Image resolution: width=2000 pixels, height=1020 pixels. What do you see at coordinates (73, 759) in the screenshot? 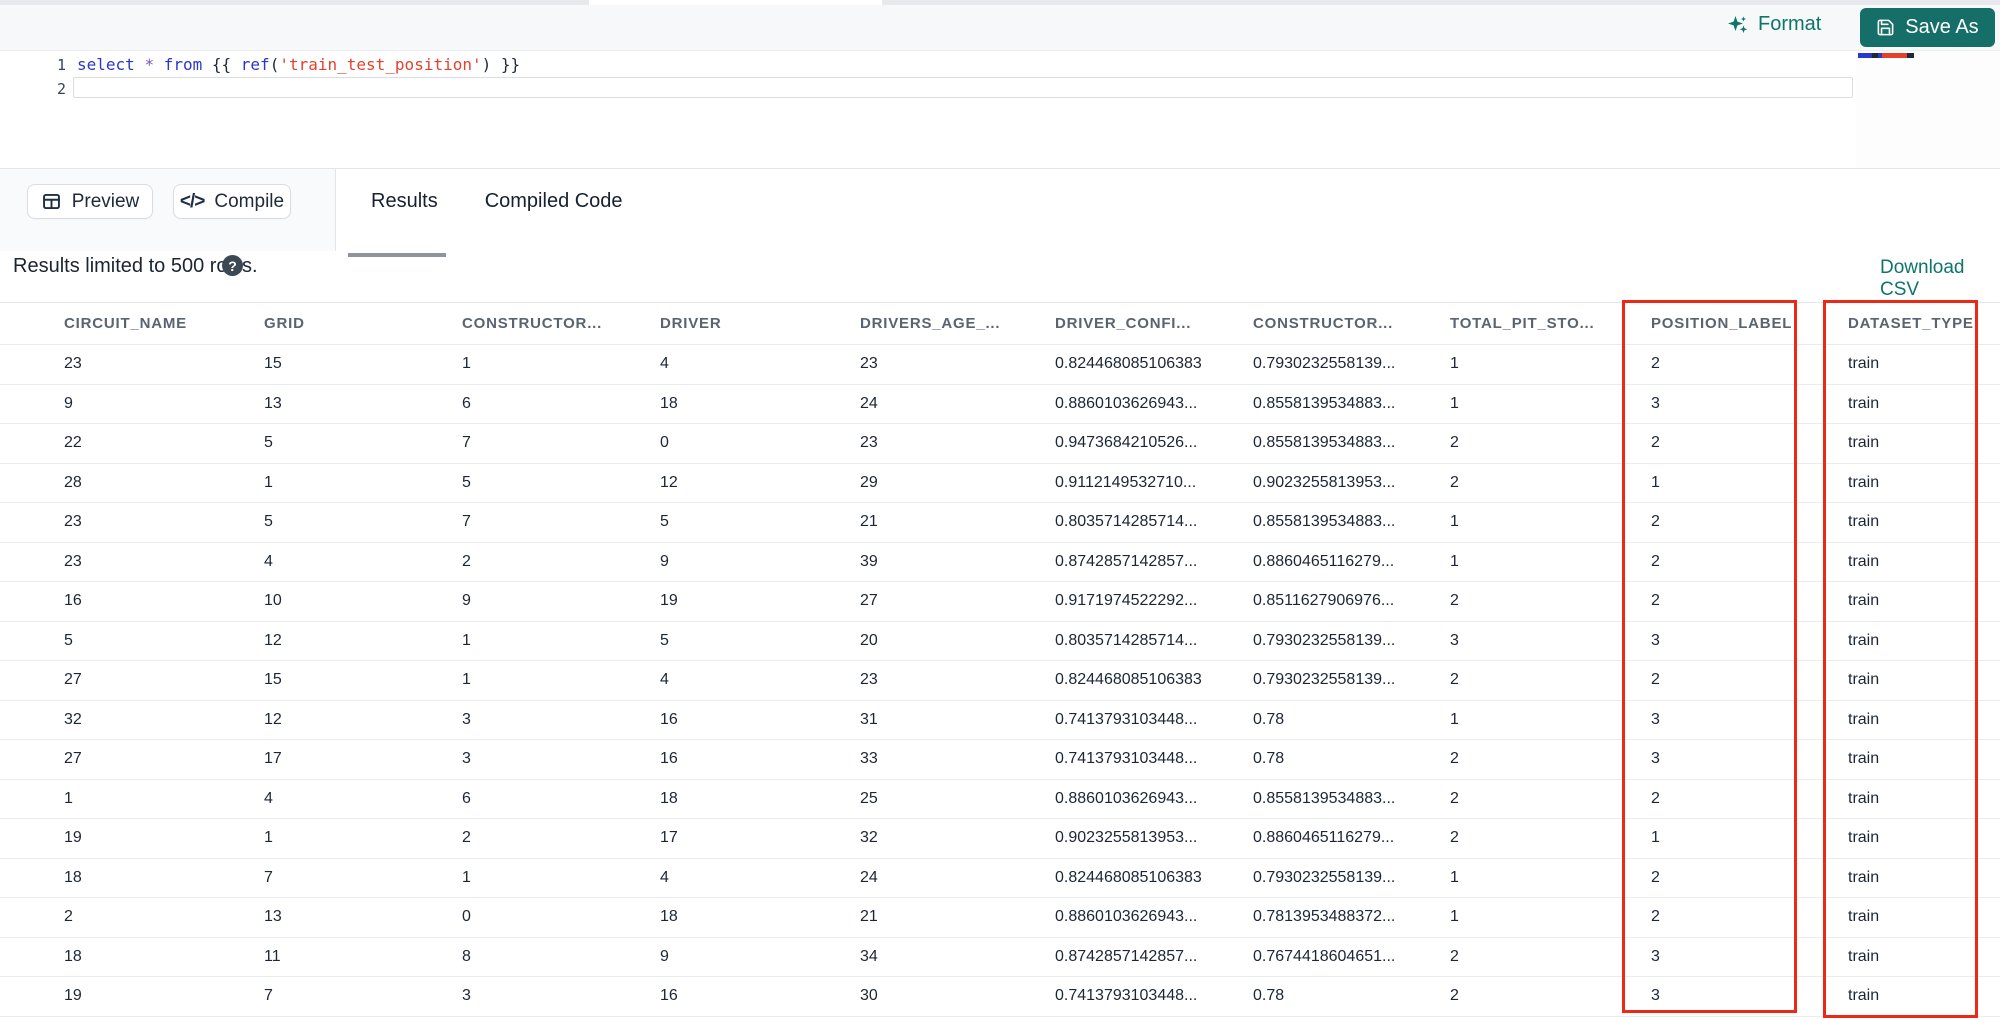
I see `table-cell: 27` at bounding box center [73, 759].